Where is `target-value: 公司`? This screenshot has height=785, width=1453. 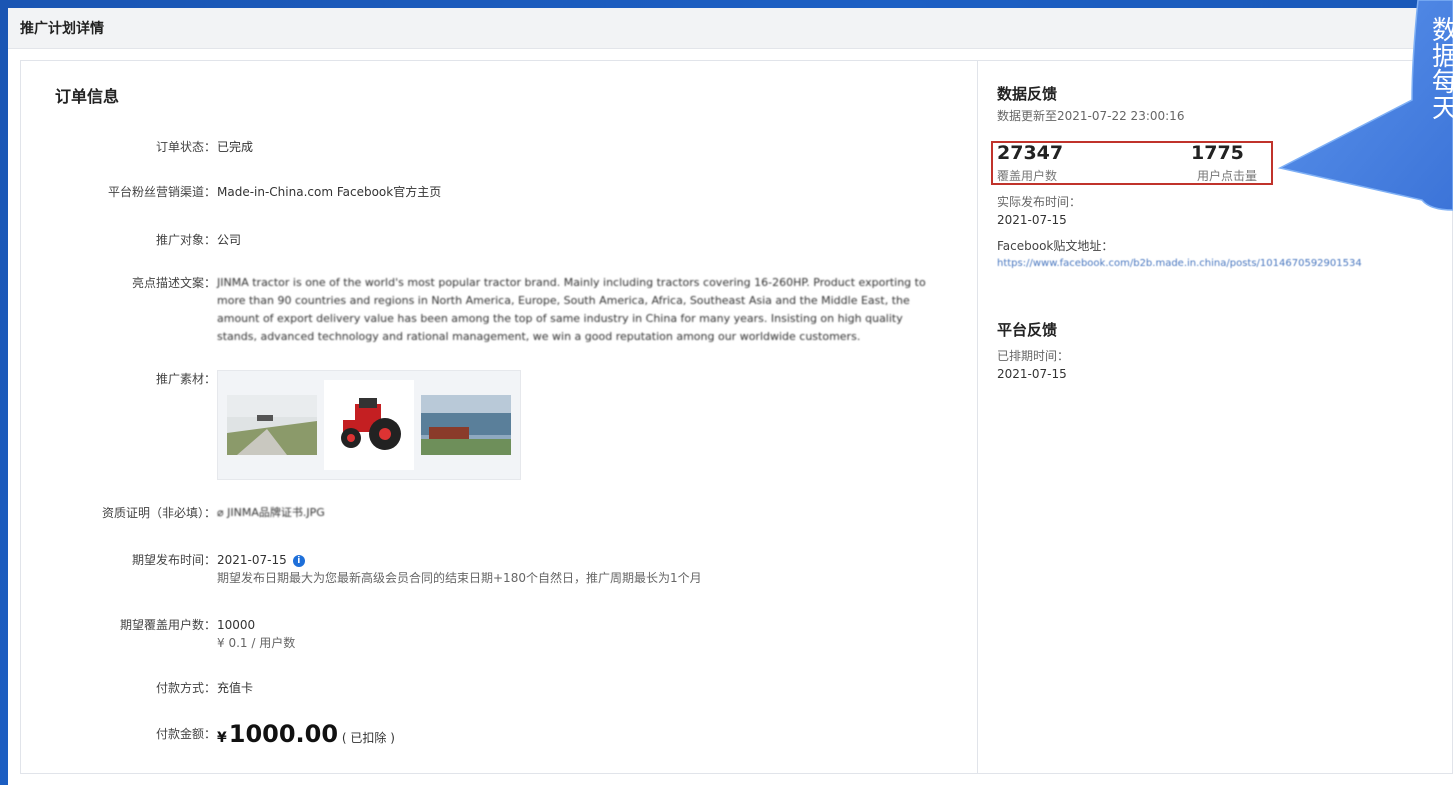 target-value: 公司 is located at coordinates (229, 240).